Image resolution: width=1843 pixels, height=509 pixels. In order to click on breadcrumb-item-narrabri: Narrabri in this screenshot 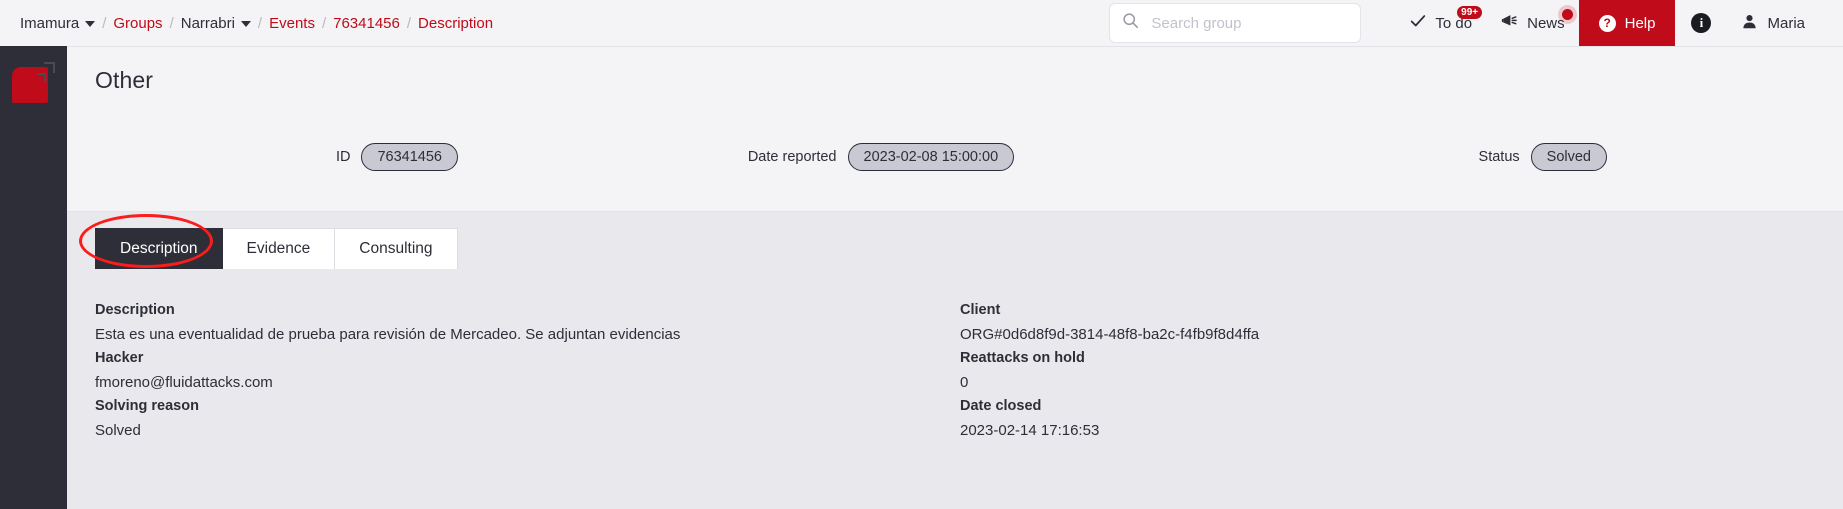, I will do `click(216, 23)`.